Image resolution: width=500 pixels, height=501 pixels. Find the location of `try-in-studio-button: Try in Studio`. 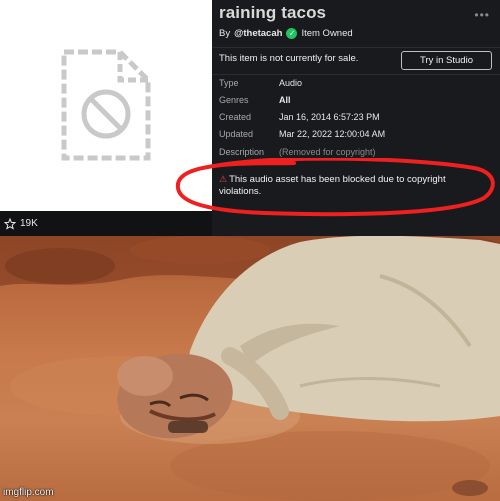

try-in-studio-button: Try in Studio is located at coordinates (446, 60).